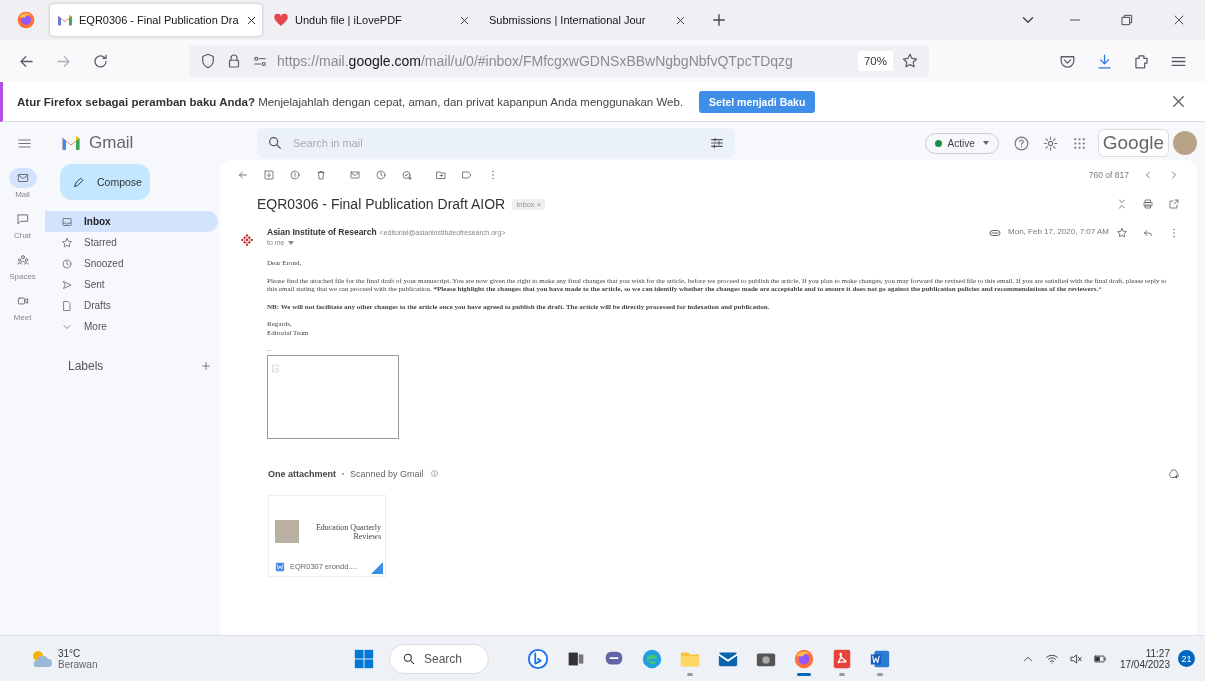 Image resolution: width=1205 pixels, height=681 pixels. Describe the element at coordinates (719, 20) in the screenshot. I see `new-tab-icon` at that location.